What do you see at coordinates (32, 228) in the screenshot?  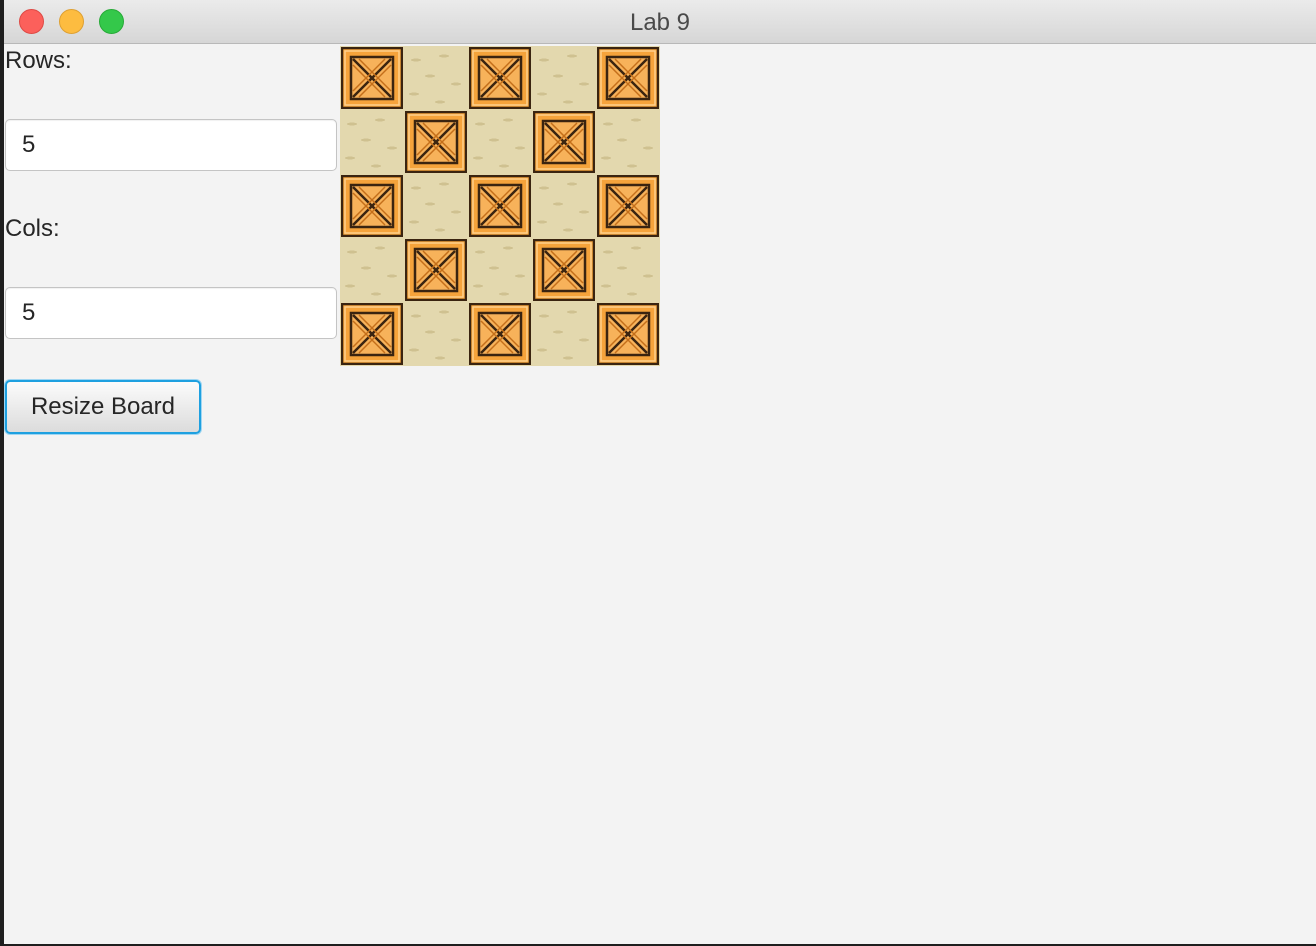 I see `cols-label: Cols:` at bounding box center [32, 228].